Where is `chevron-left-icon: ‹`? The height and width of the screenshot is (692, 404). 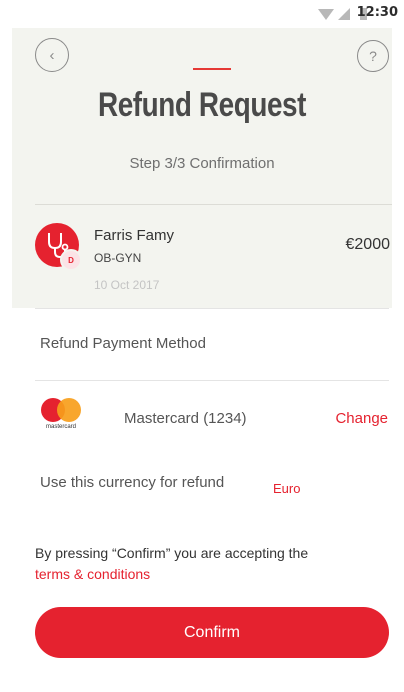
chevron-left-icon: ‹ is located at coordinates (52, 55).